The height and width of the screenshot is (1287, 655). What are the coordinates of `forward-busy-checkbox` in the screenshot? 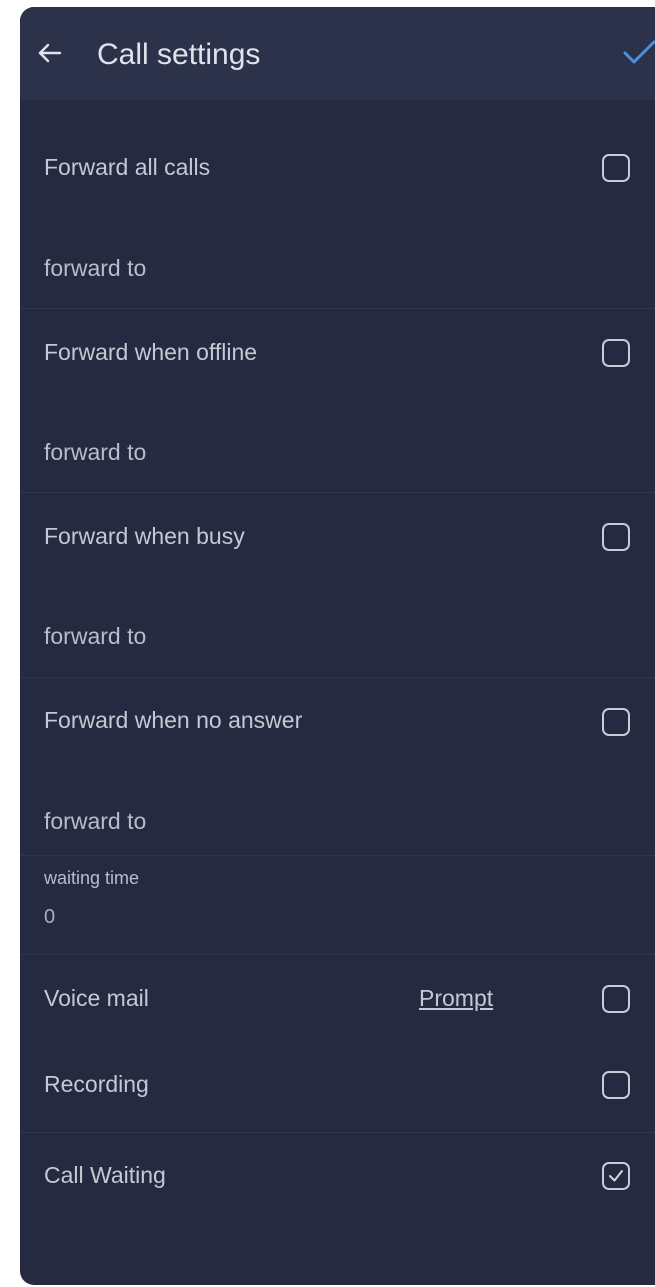 It's located at (616, 537).